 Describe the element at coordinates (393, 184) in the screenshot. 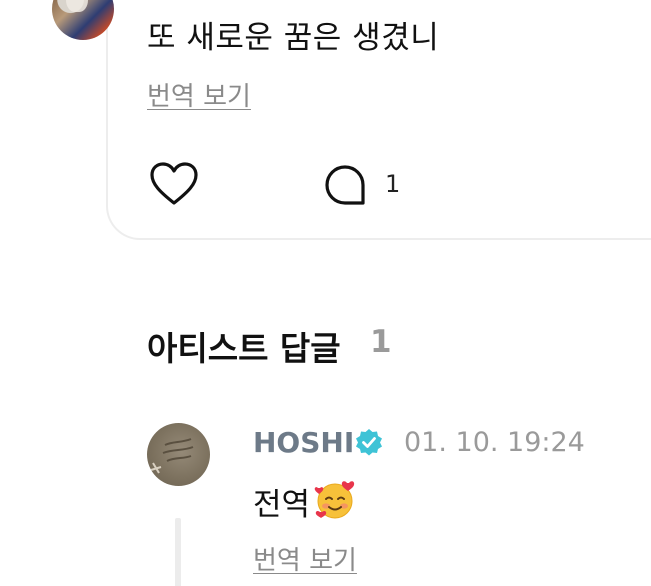

I see `comment-count: 1` at that location.